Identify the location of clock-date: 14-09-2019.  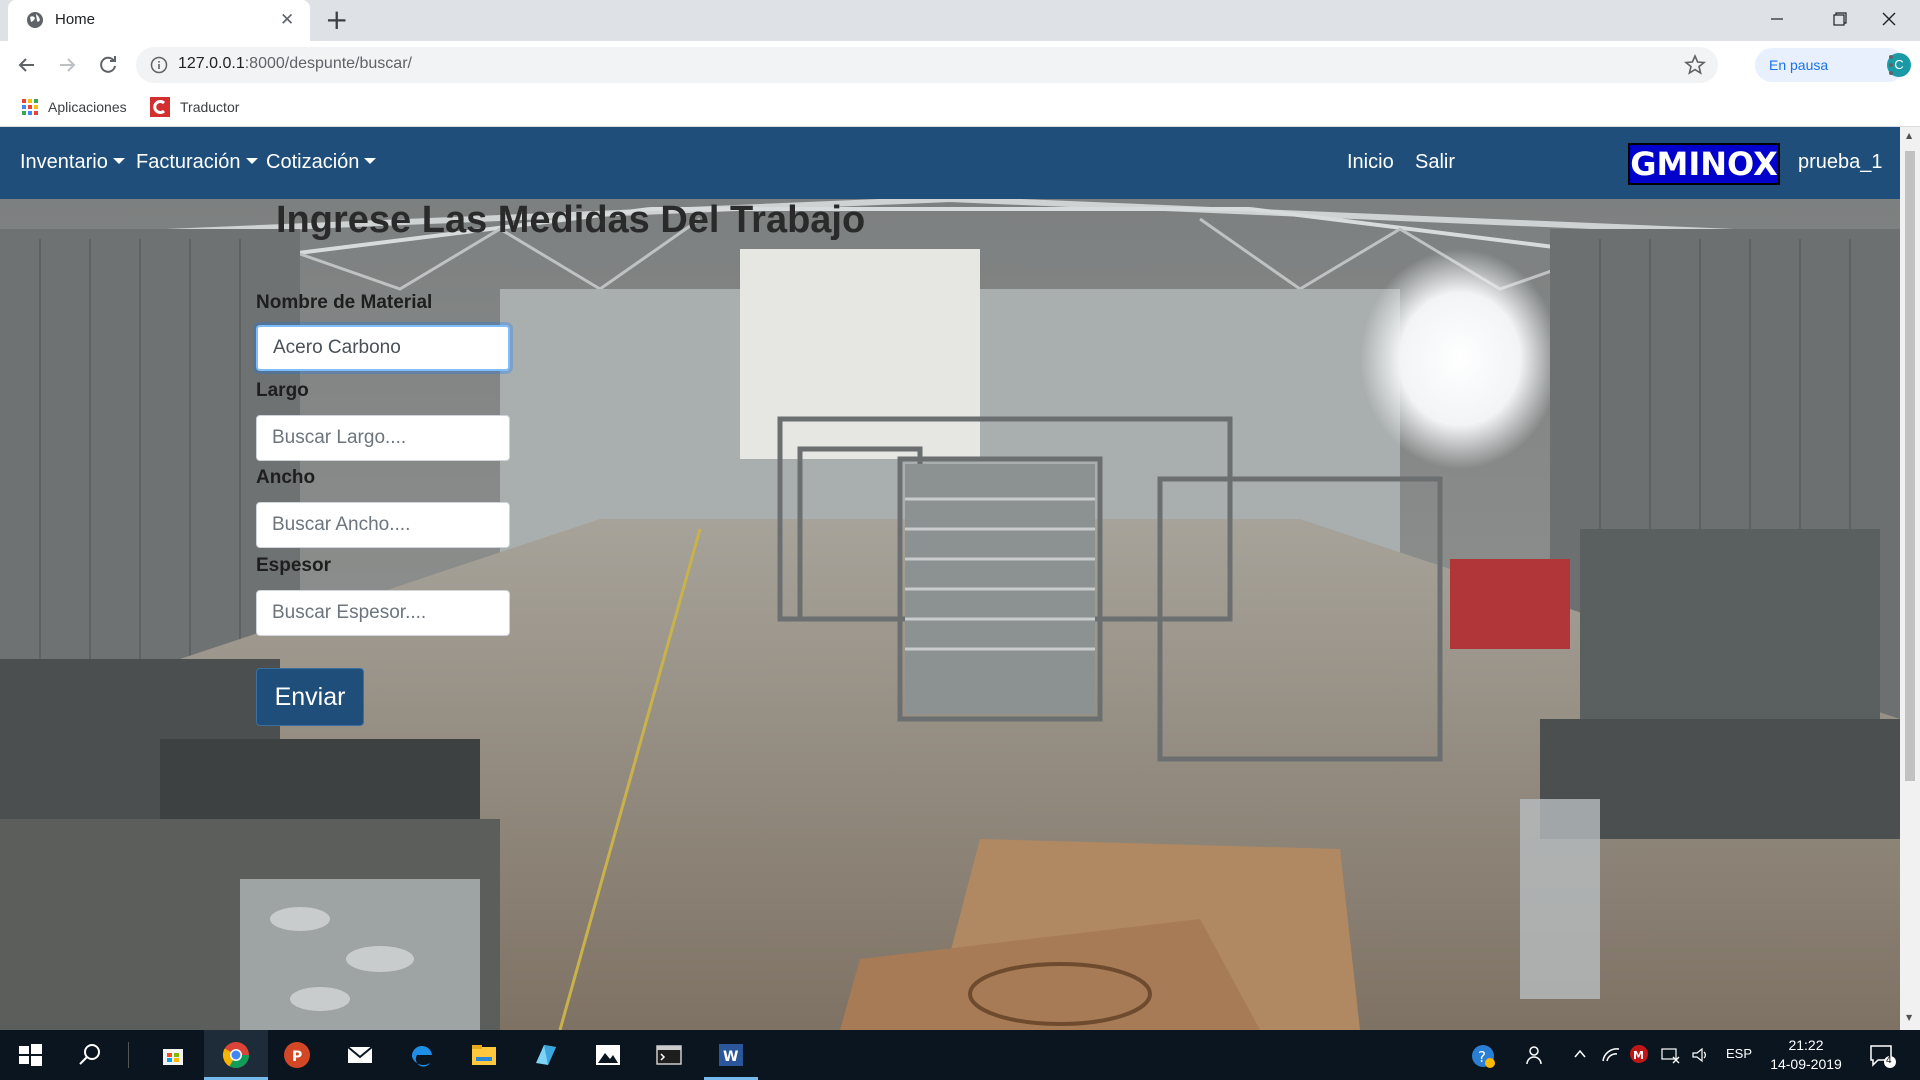
(1806, 1064).